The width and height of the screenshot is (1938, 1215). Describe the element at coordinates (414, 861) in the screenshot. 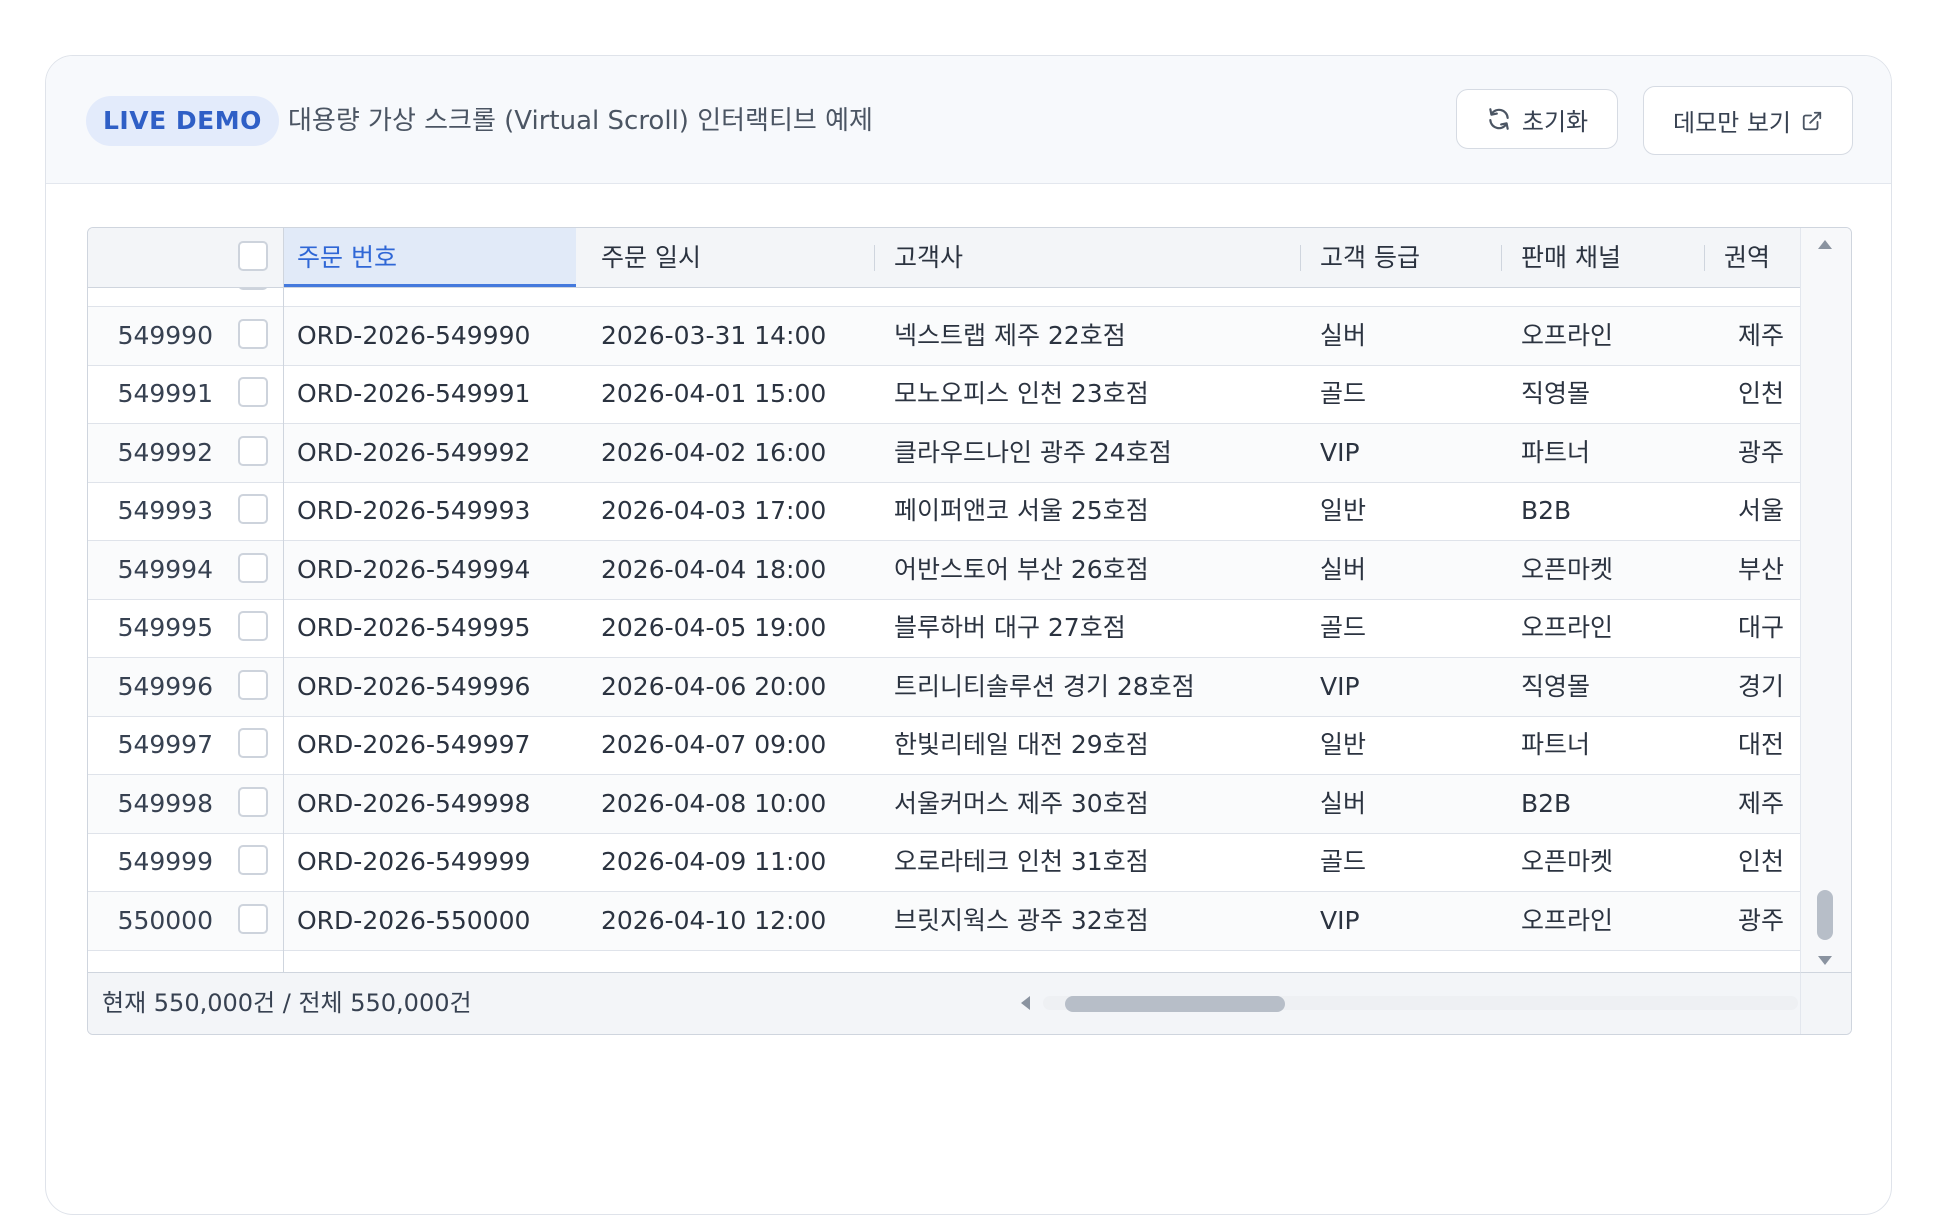

I see `order-number-cell: ORD-2026-549999` at that location.